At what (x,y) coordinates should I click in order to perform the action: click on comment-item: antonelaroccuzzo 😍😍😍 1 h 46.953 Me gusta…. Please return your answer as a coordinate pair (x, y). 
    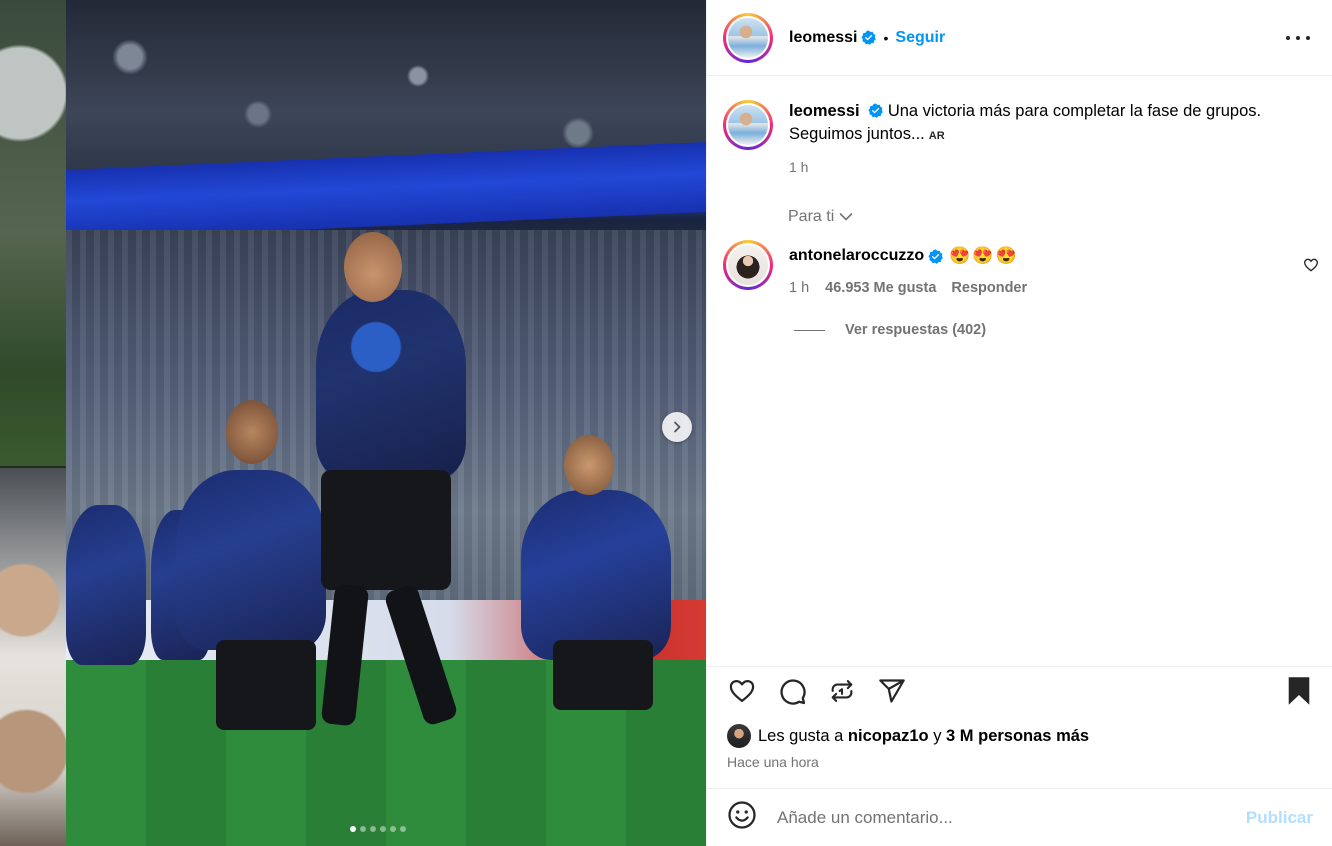
    Looking at the image, I should click on (1021, 268).